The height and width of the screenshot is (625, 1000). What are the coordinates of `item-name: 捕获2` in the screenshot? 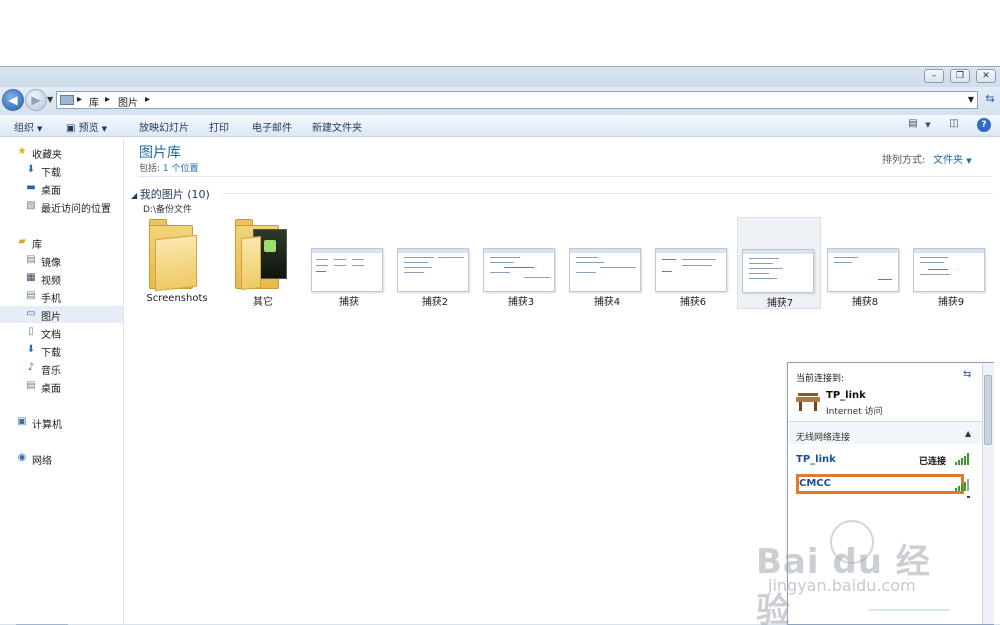 It's located at (435, 302).